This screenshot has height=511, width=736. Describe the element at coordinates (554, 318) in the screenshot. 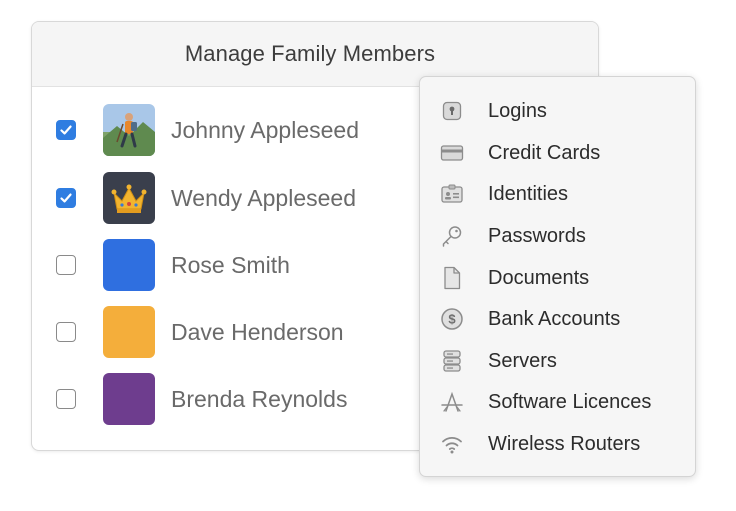

I see `menu-item-label: Bank Accounts` at that location.